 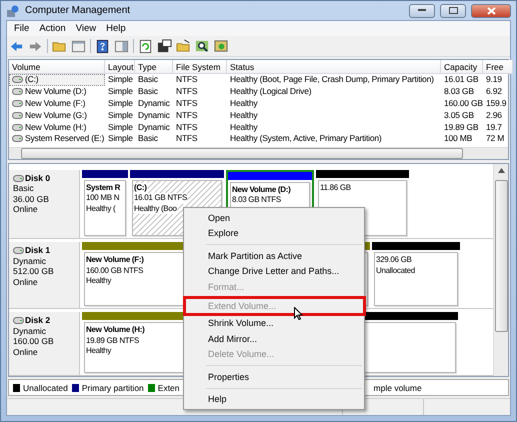 I want to click on partition-label: Unallocated, so click(x=395, y=271).